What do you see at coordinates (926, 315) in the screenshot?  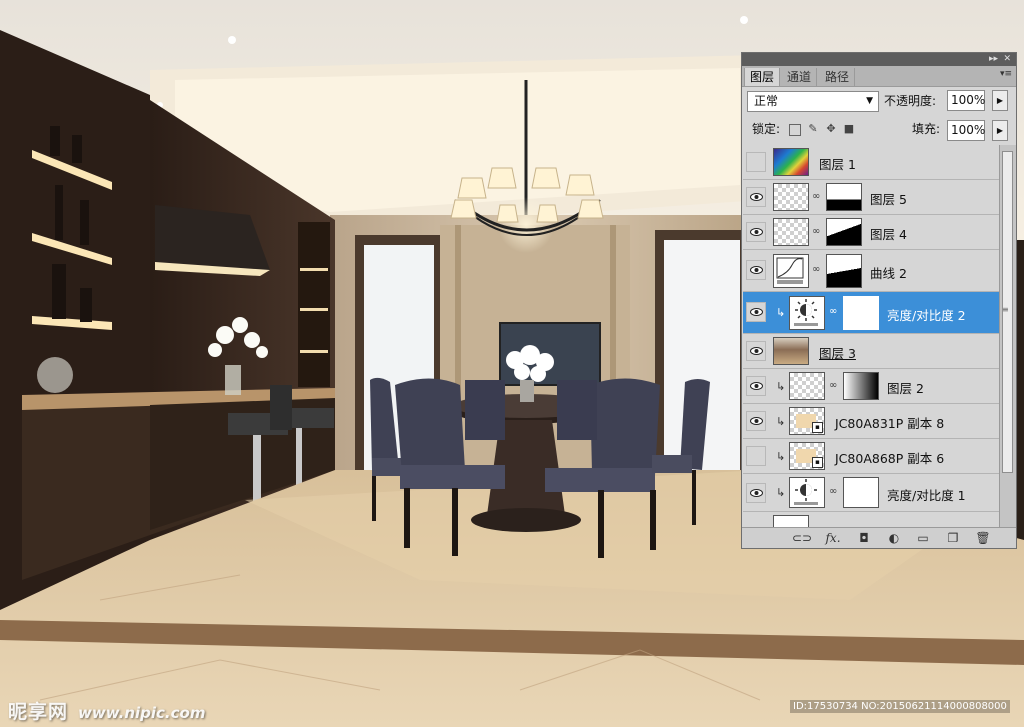 I see `layer-name: 亮度/对比度 2` at bounding box center [926, 315].